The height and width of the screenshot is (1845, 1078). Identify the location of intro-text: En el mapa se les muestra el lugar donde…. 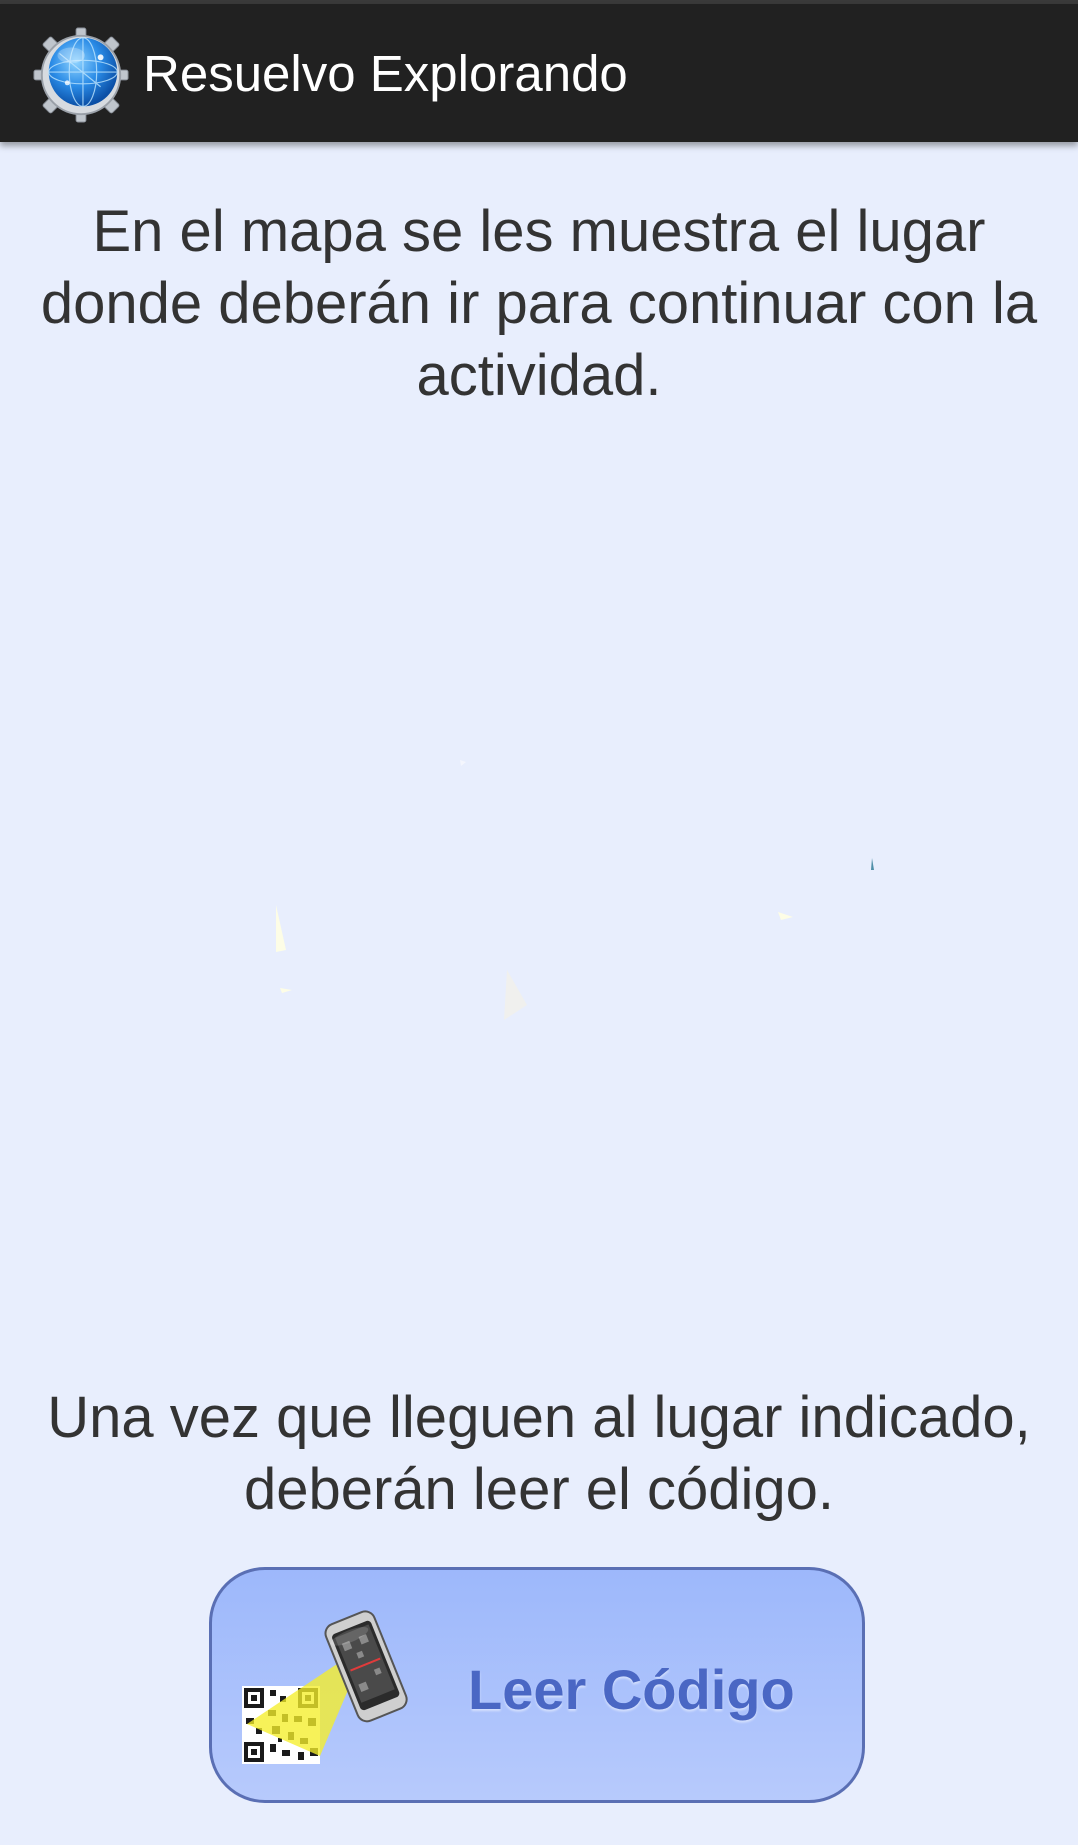
(539, 303).